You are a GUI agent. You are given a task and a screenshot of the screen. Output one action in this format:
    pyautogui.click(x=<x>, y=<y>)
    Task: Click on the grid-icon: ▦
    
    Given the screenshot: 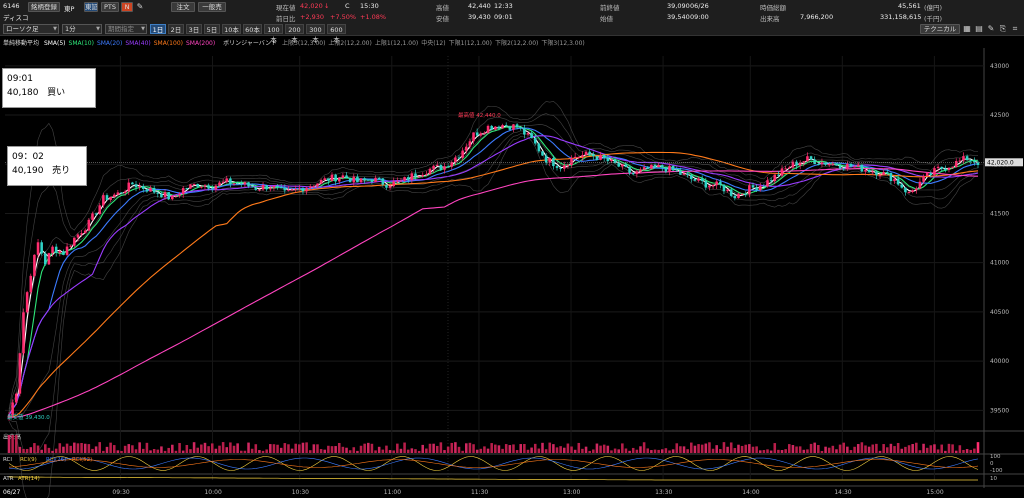 What is the action you would take?
    pyautogui.click(x=967, y=29)
    